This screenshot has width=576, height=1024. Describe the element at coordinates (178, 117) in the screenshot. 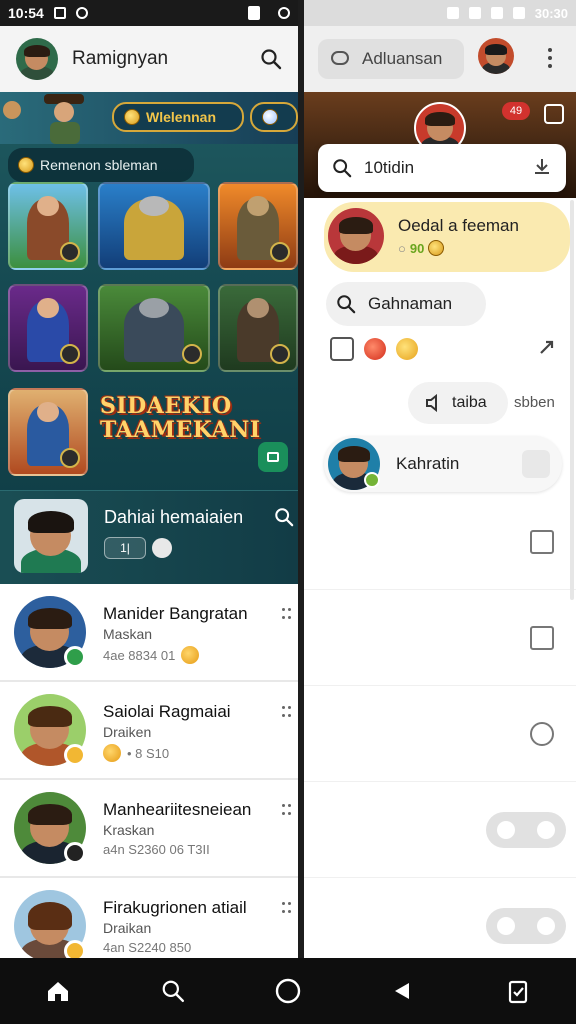

I see `event-pill: Wlelennan` at that location.